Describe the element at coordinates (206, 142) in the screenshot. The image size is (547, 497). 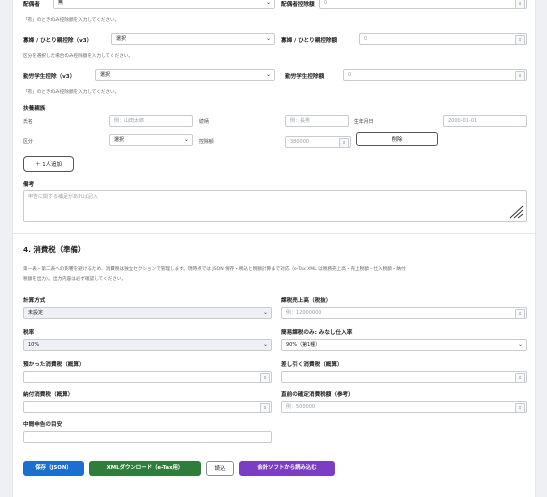
I see `dependent-deduction-label: 控除額` at that location.